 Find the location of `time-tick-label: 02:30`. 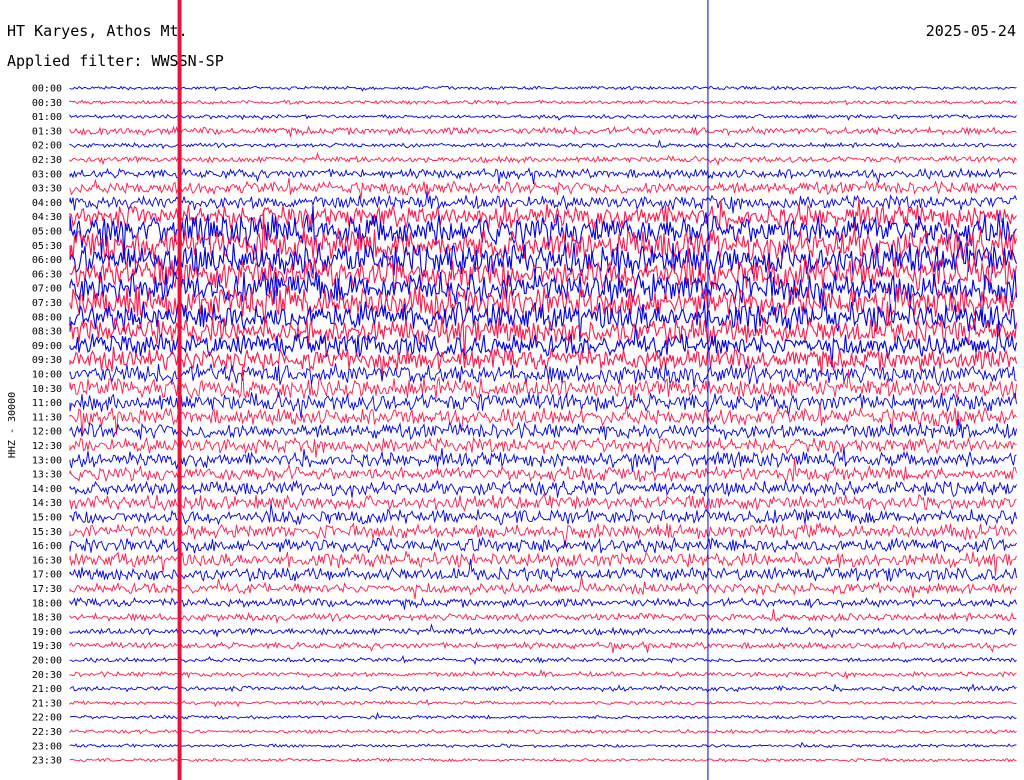

time-tick-label: 02:30 is located at coordinates (47, 160).